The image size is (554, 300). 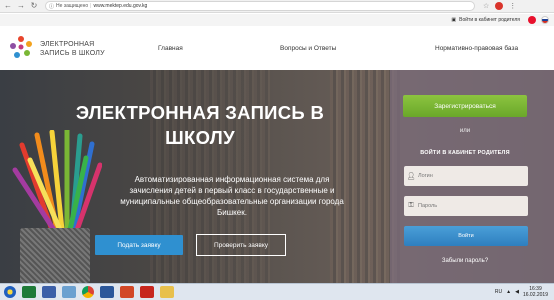 What do you see at coordinates (411, 205) in the screenshot?
I see `key-icon: ⚿` at bounding box center [411, 205].